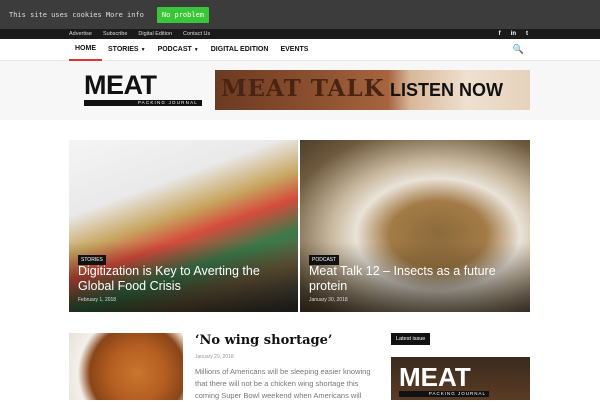 This screenshot has height=402, width=600. What do you see at coordinates (76, 14) in the screenshot?
I see `cookie-message: This site uses cookies More info` at bounding box center [76, 14].